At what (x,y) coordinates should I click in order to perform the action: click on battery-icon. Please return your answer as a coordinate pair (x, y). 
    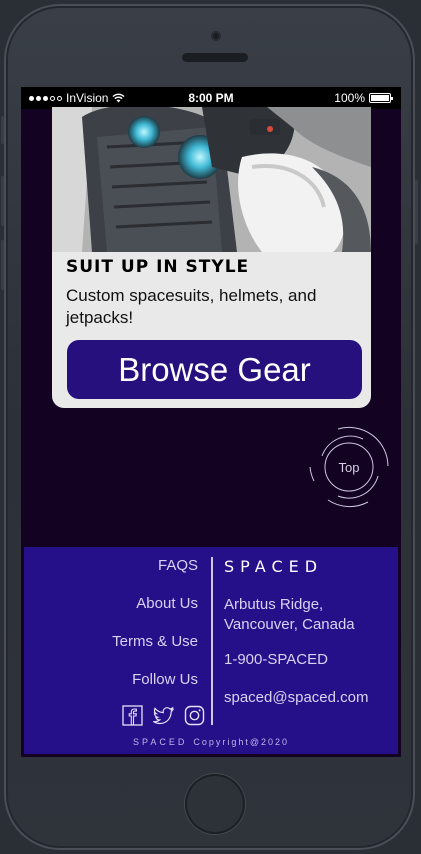
    Looking at the image, I should click on (381, 98).